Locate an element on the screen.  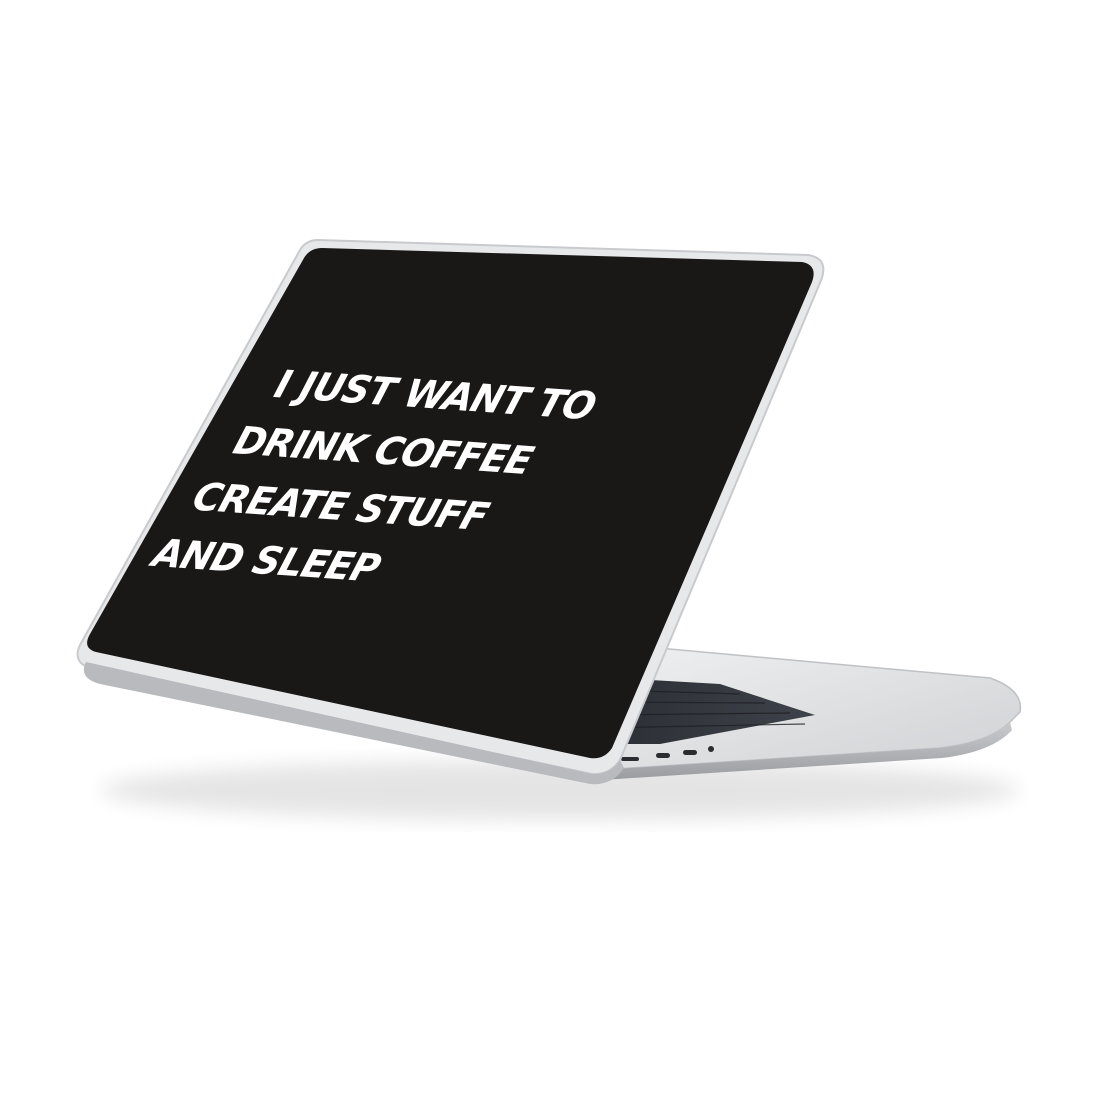
headphone-jack is located at coordinates (711, 749).